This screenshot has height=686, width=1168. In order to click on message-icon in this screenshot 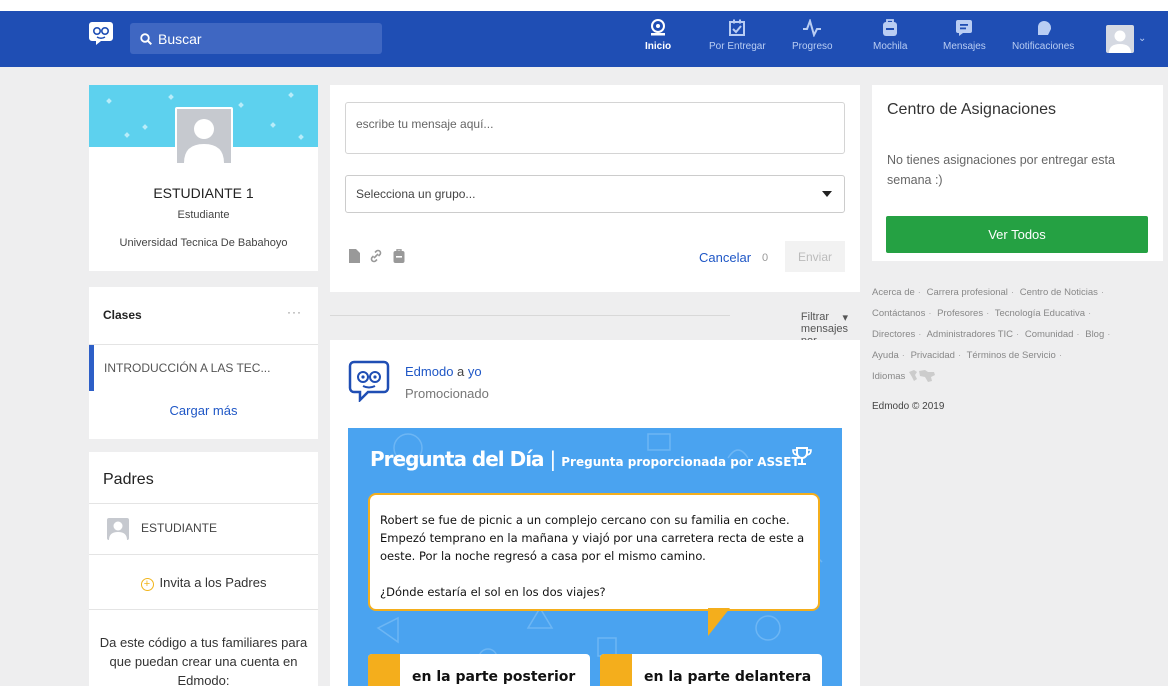, I will do `click(964, 28)`.